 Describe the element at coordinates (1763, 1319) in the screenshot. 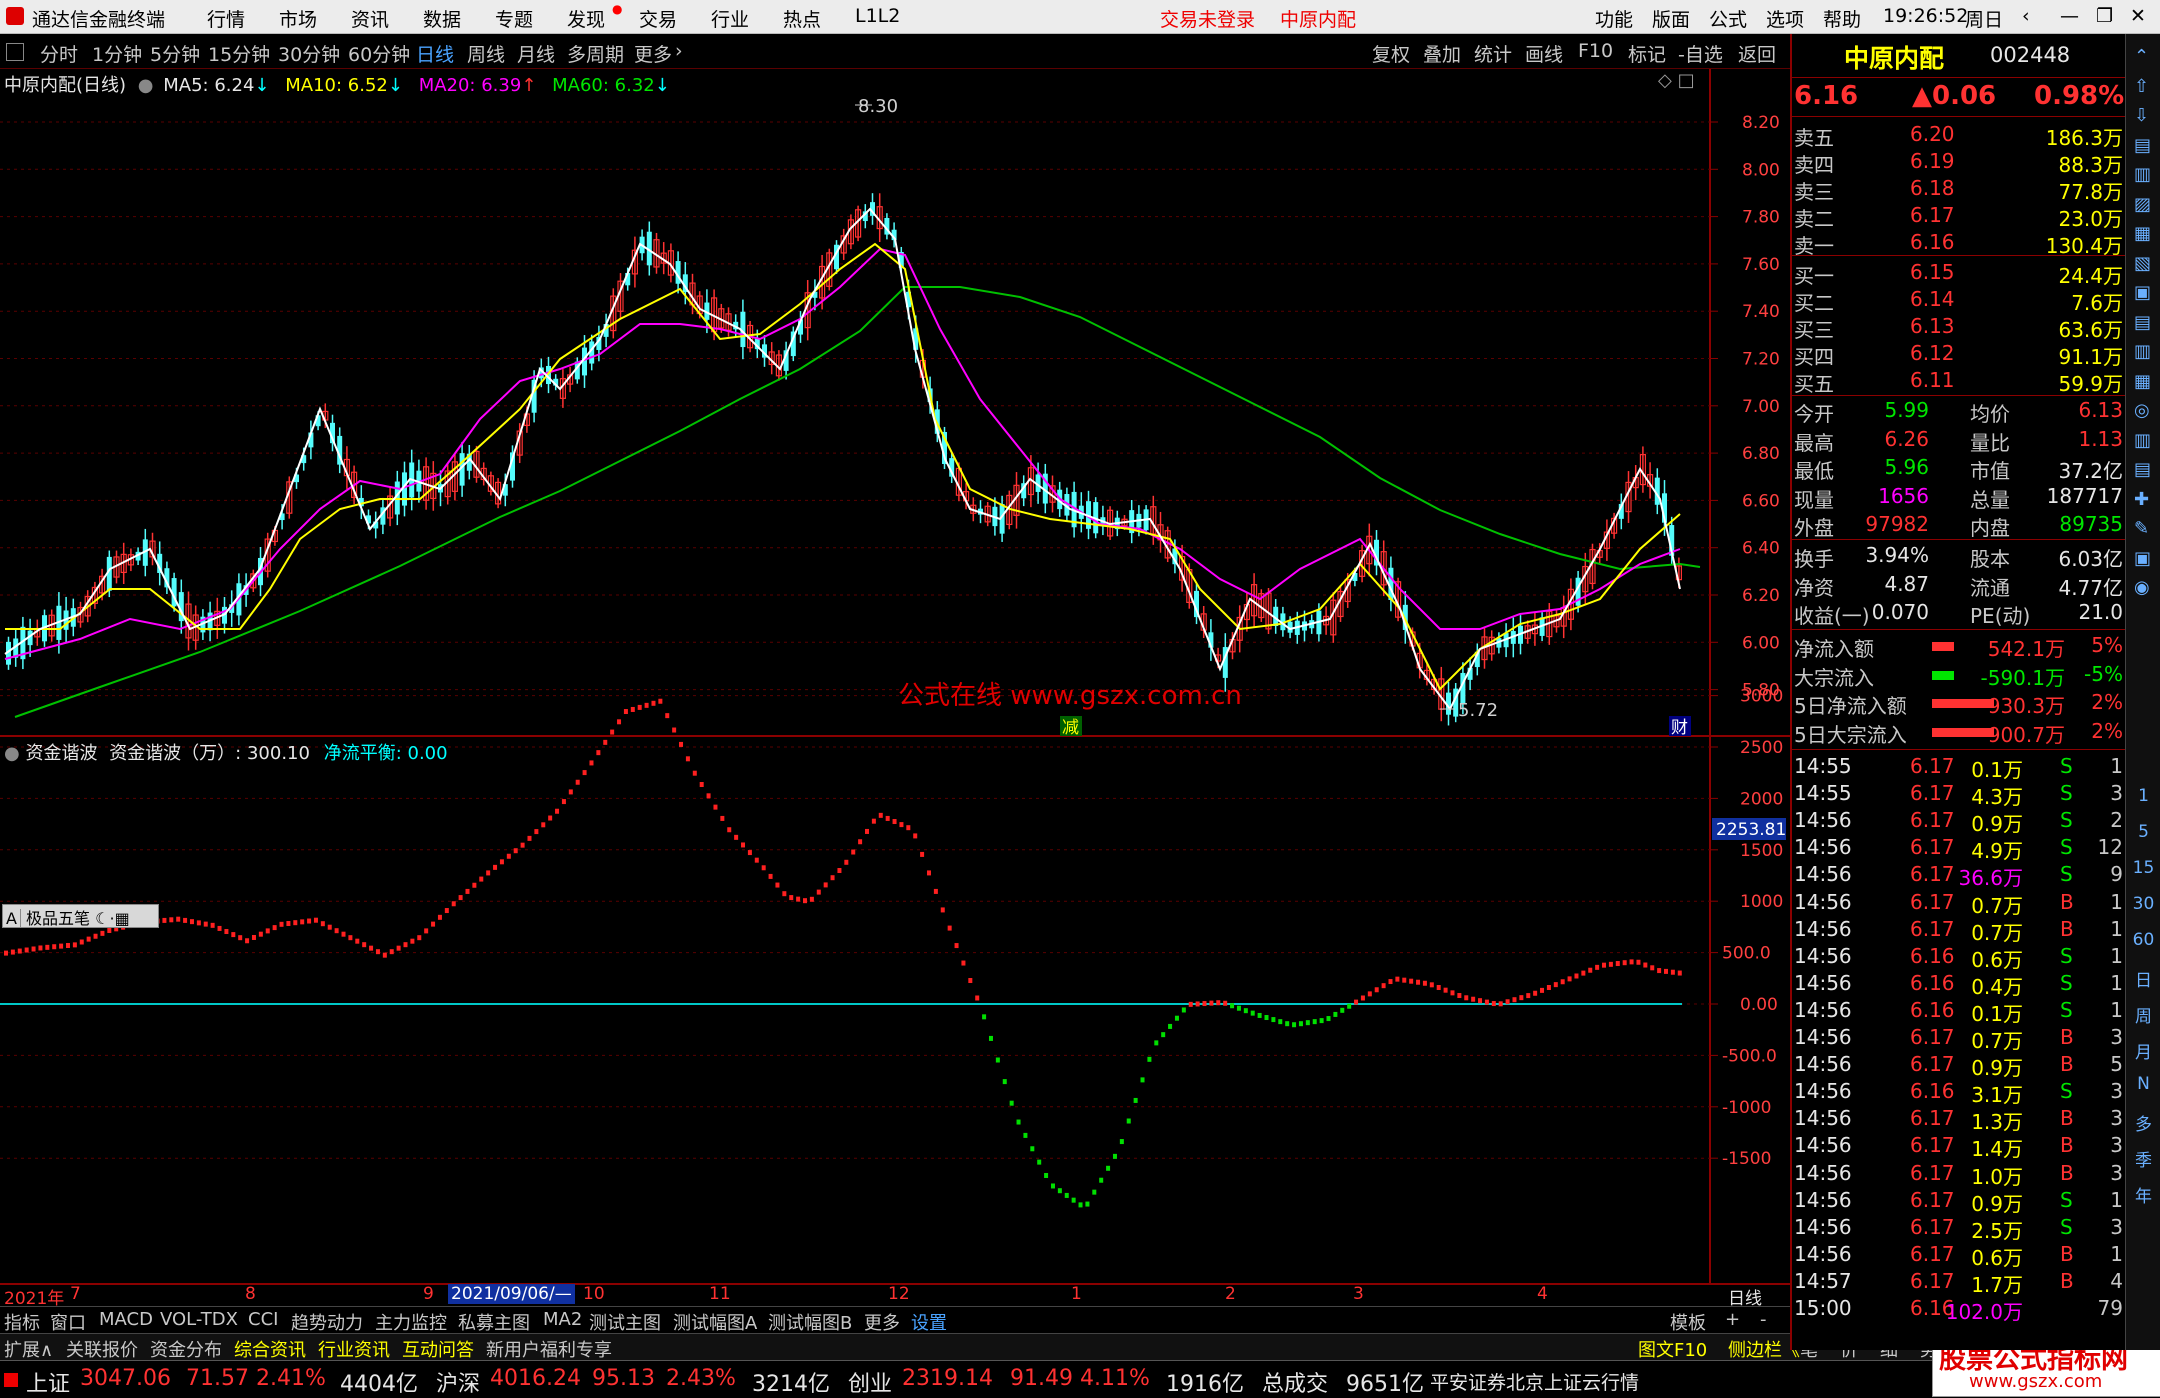

I see `zoom-out-button: -` at that location.